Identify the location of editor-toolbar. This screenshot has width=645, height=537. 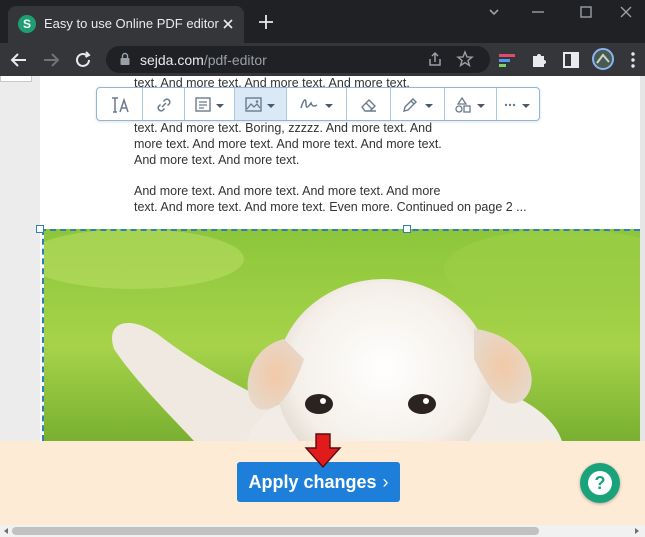
(318, 104).